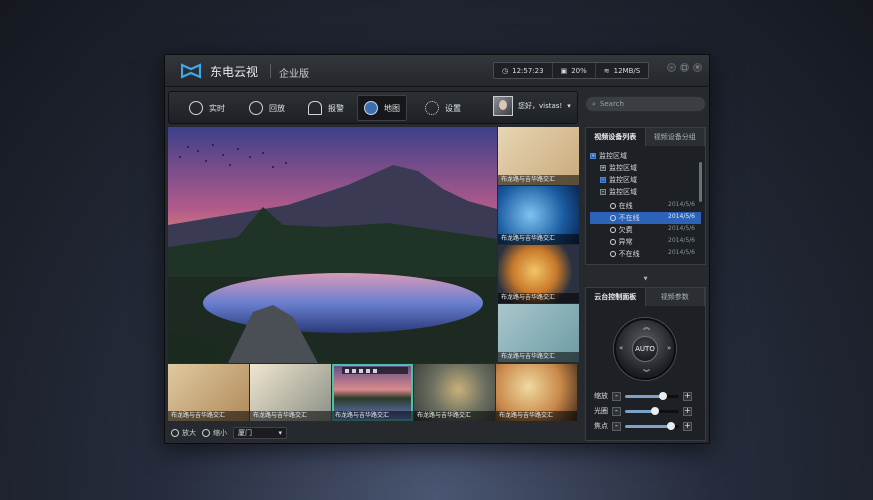 The image size is (873, 500). Describe the element at coordinates (294, 74) in the screenshot. I see `app-edition: 企业版` at that location.